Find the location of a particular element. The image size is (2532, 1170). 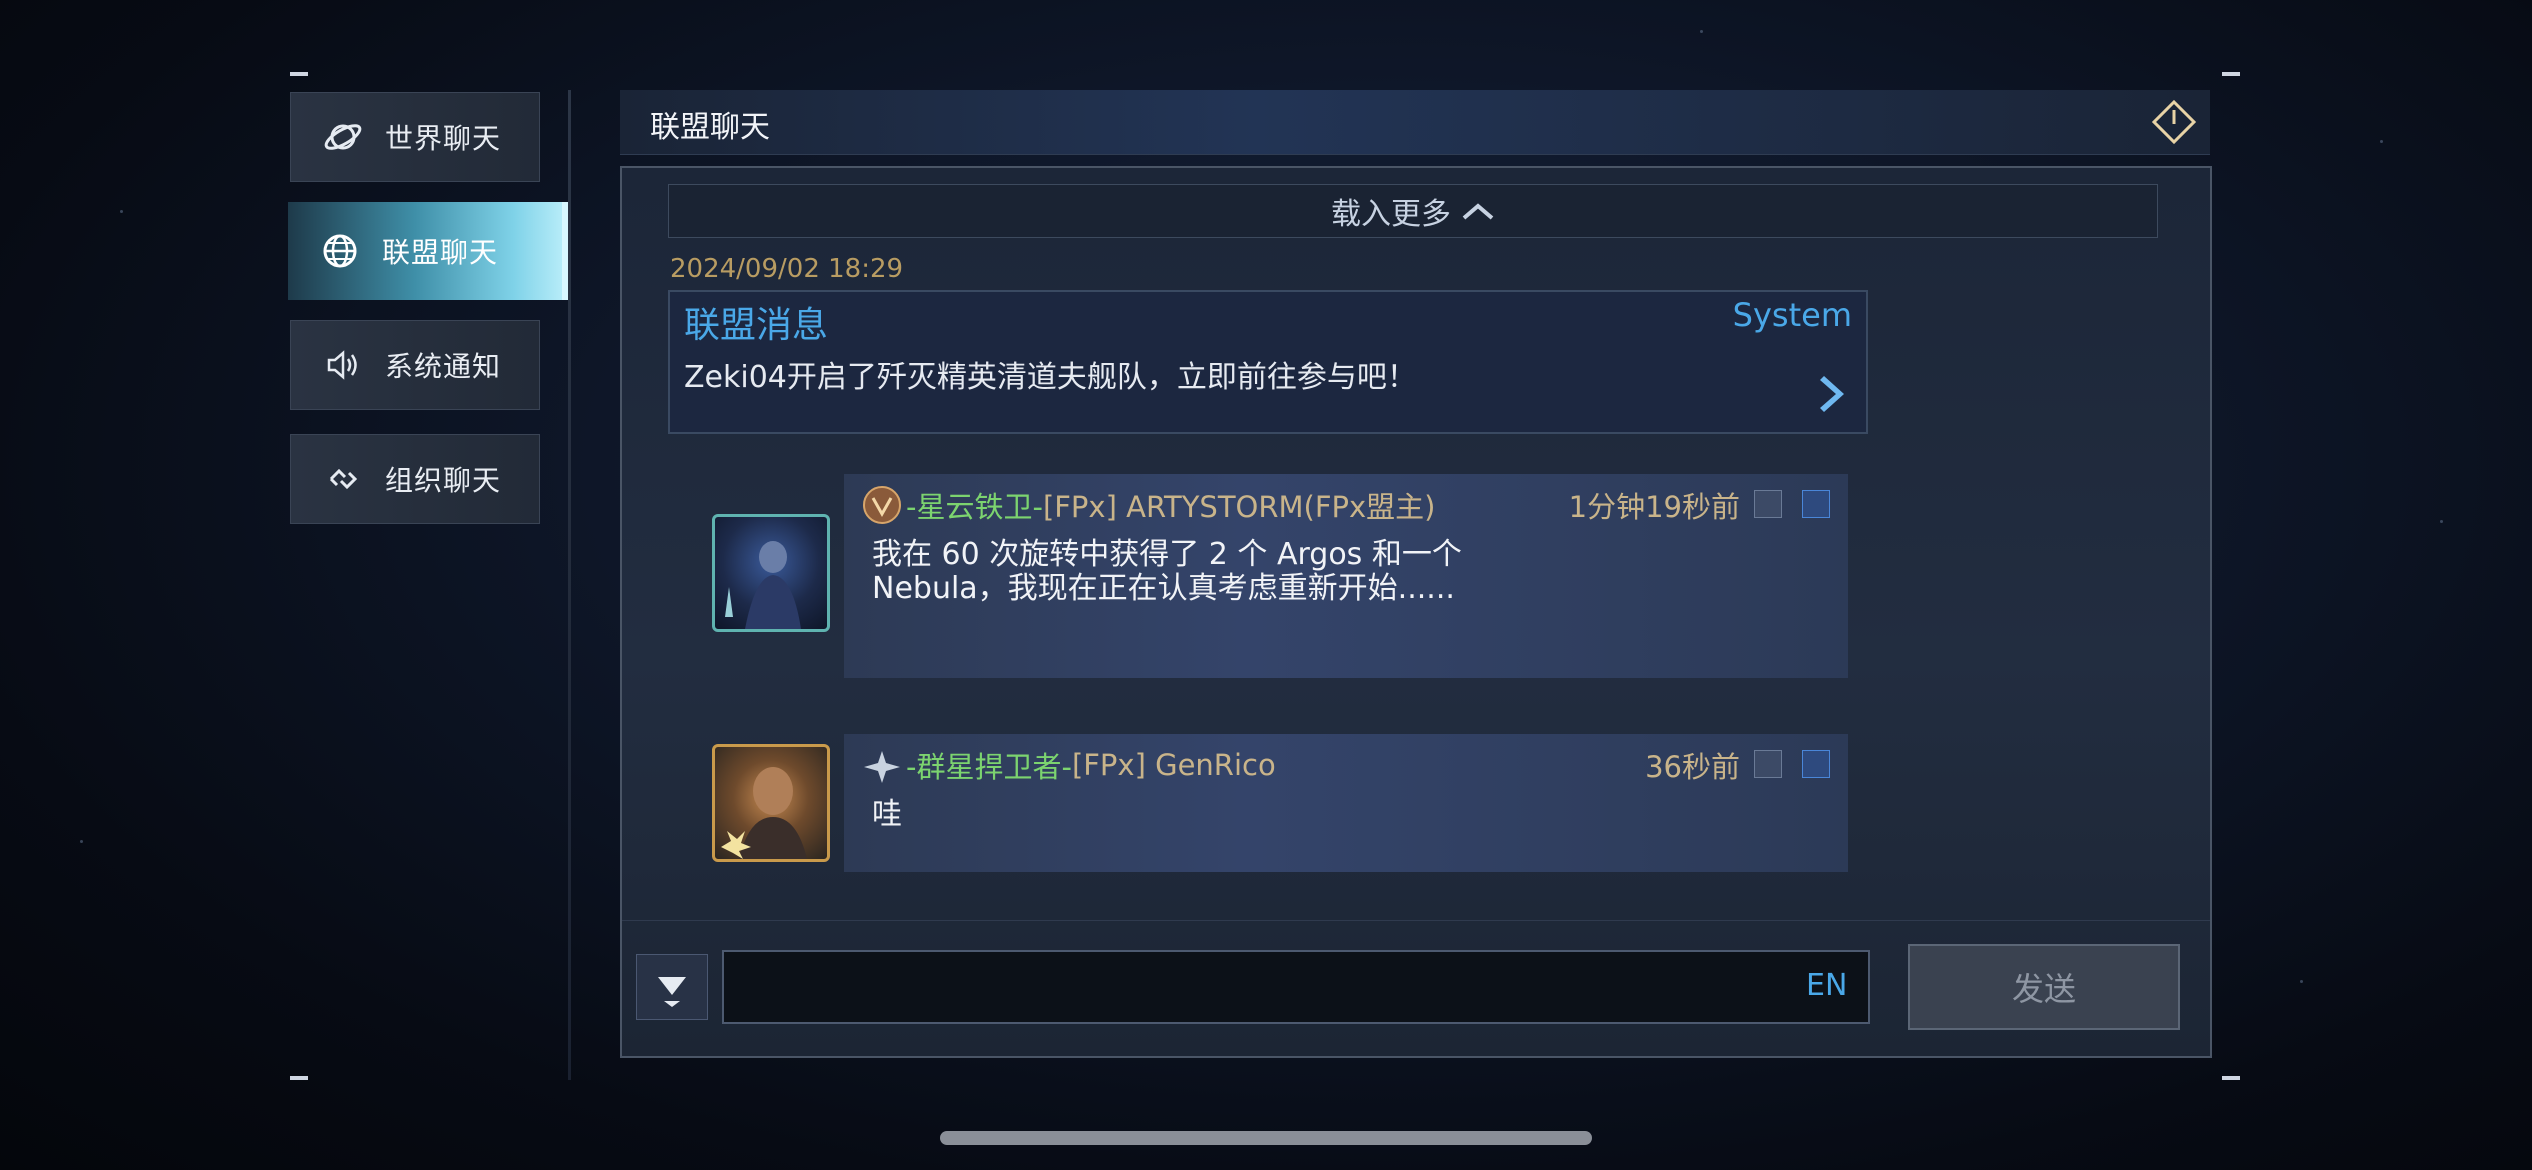

planet-icon is located at coordinates (343, 137).